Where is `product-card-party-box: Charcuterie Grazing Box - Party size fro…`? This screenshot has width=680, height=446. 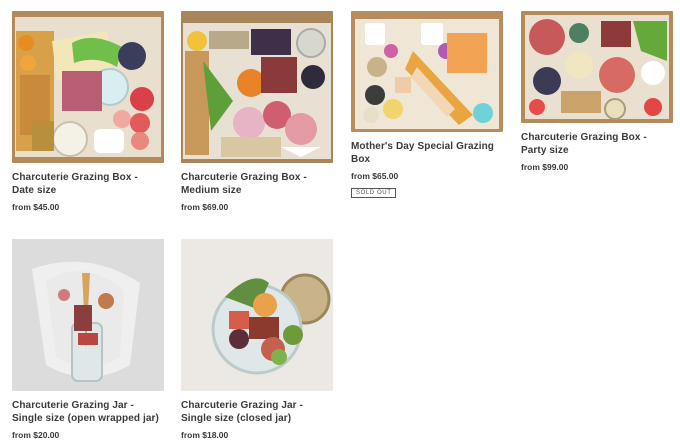
product-card-party-box: Charcuterie Grazing Box - Party size fro… is located at coordinates (597, 91).